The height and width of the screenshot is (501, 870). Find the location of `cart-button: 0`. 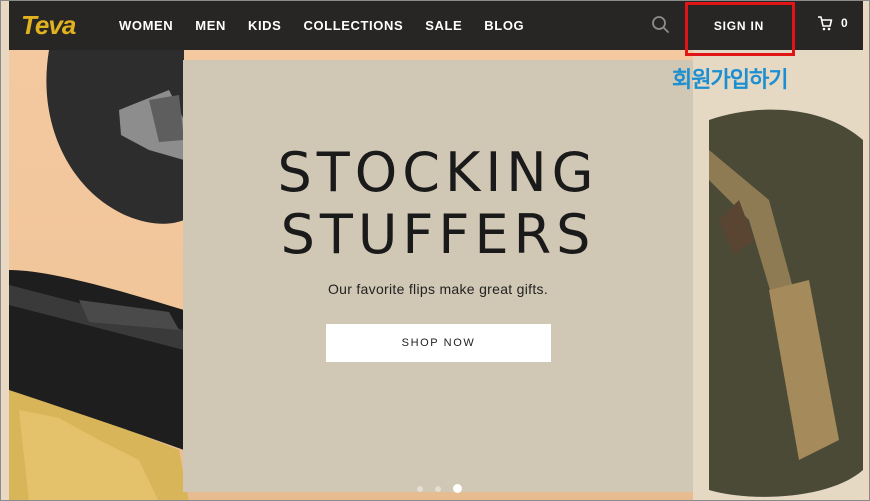

cart-button: 0 is located at coordinates (832, 23).